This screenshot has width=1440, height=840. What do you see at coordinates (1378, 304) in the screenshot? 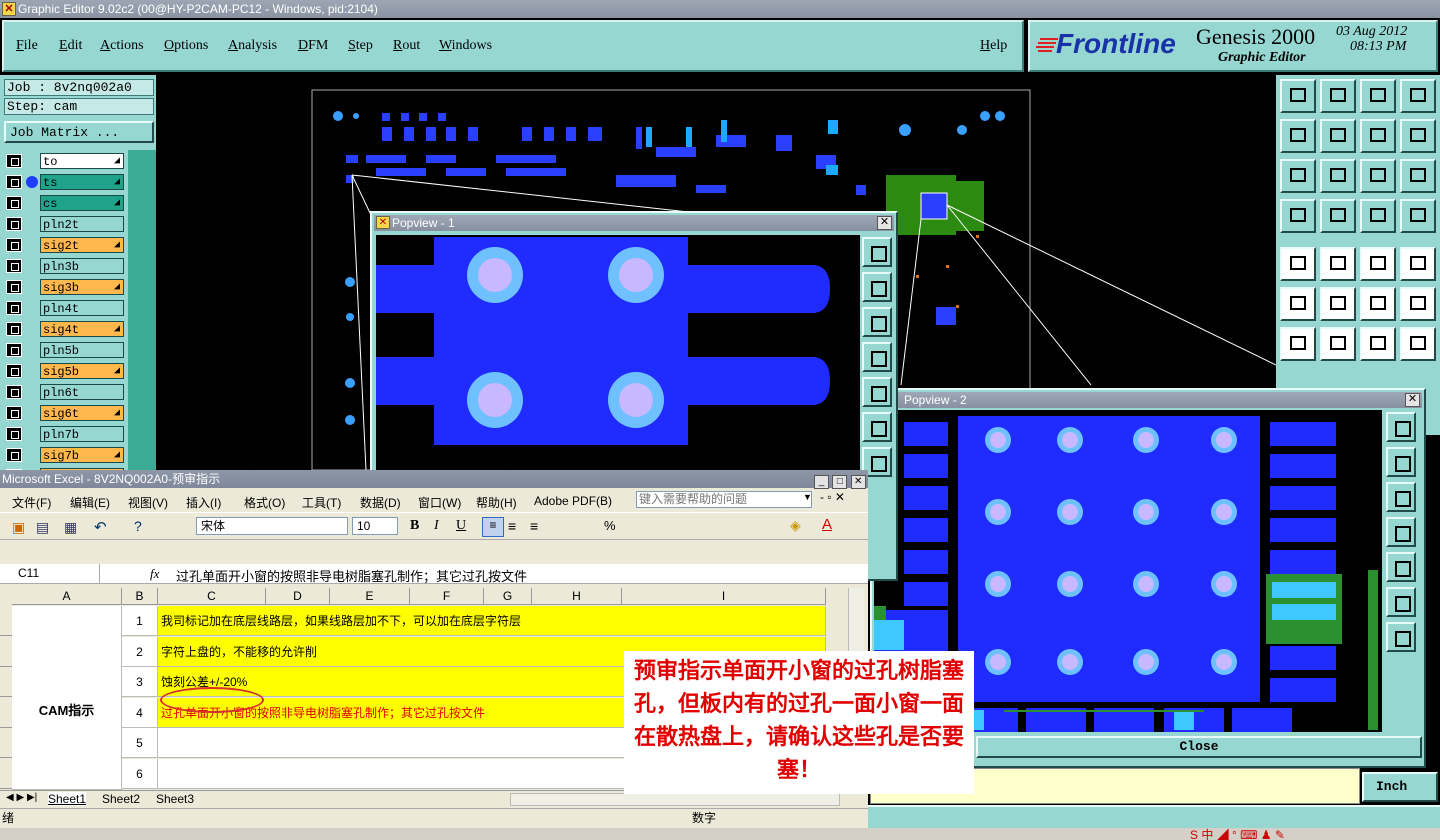
I see `move-icon` at bounding box center [1378, 304].